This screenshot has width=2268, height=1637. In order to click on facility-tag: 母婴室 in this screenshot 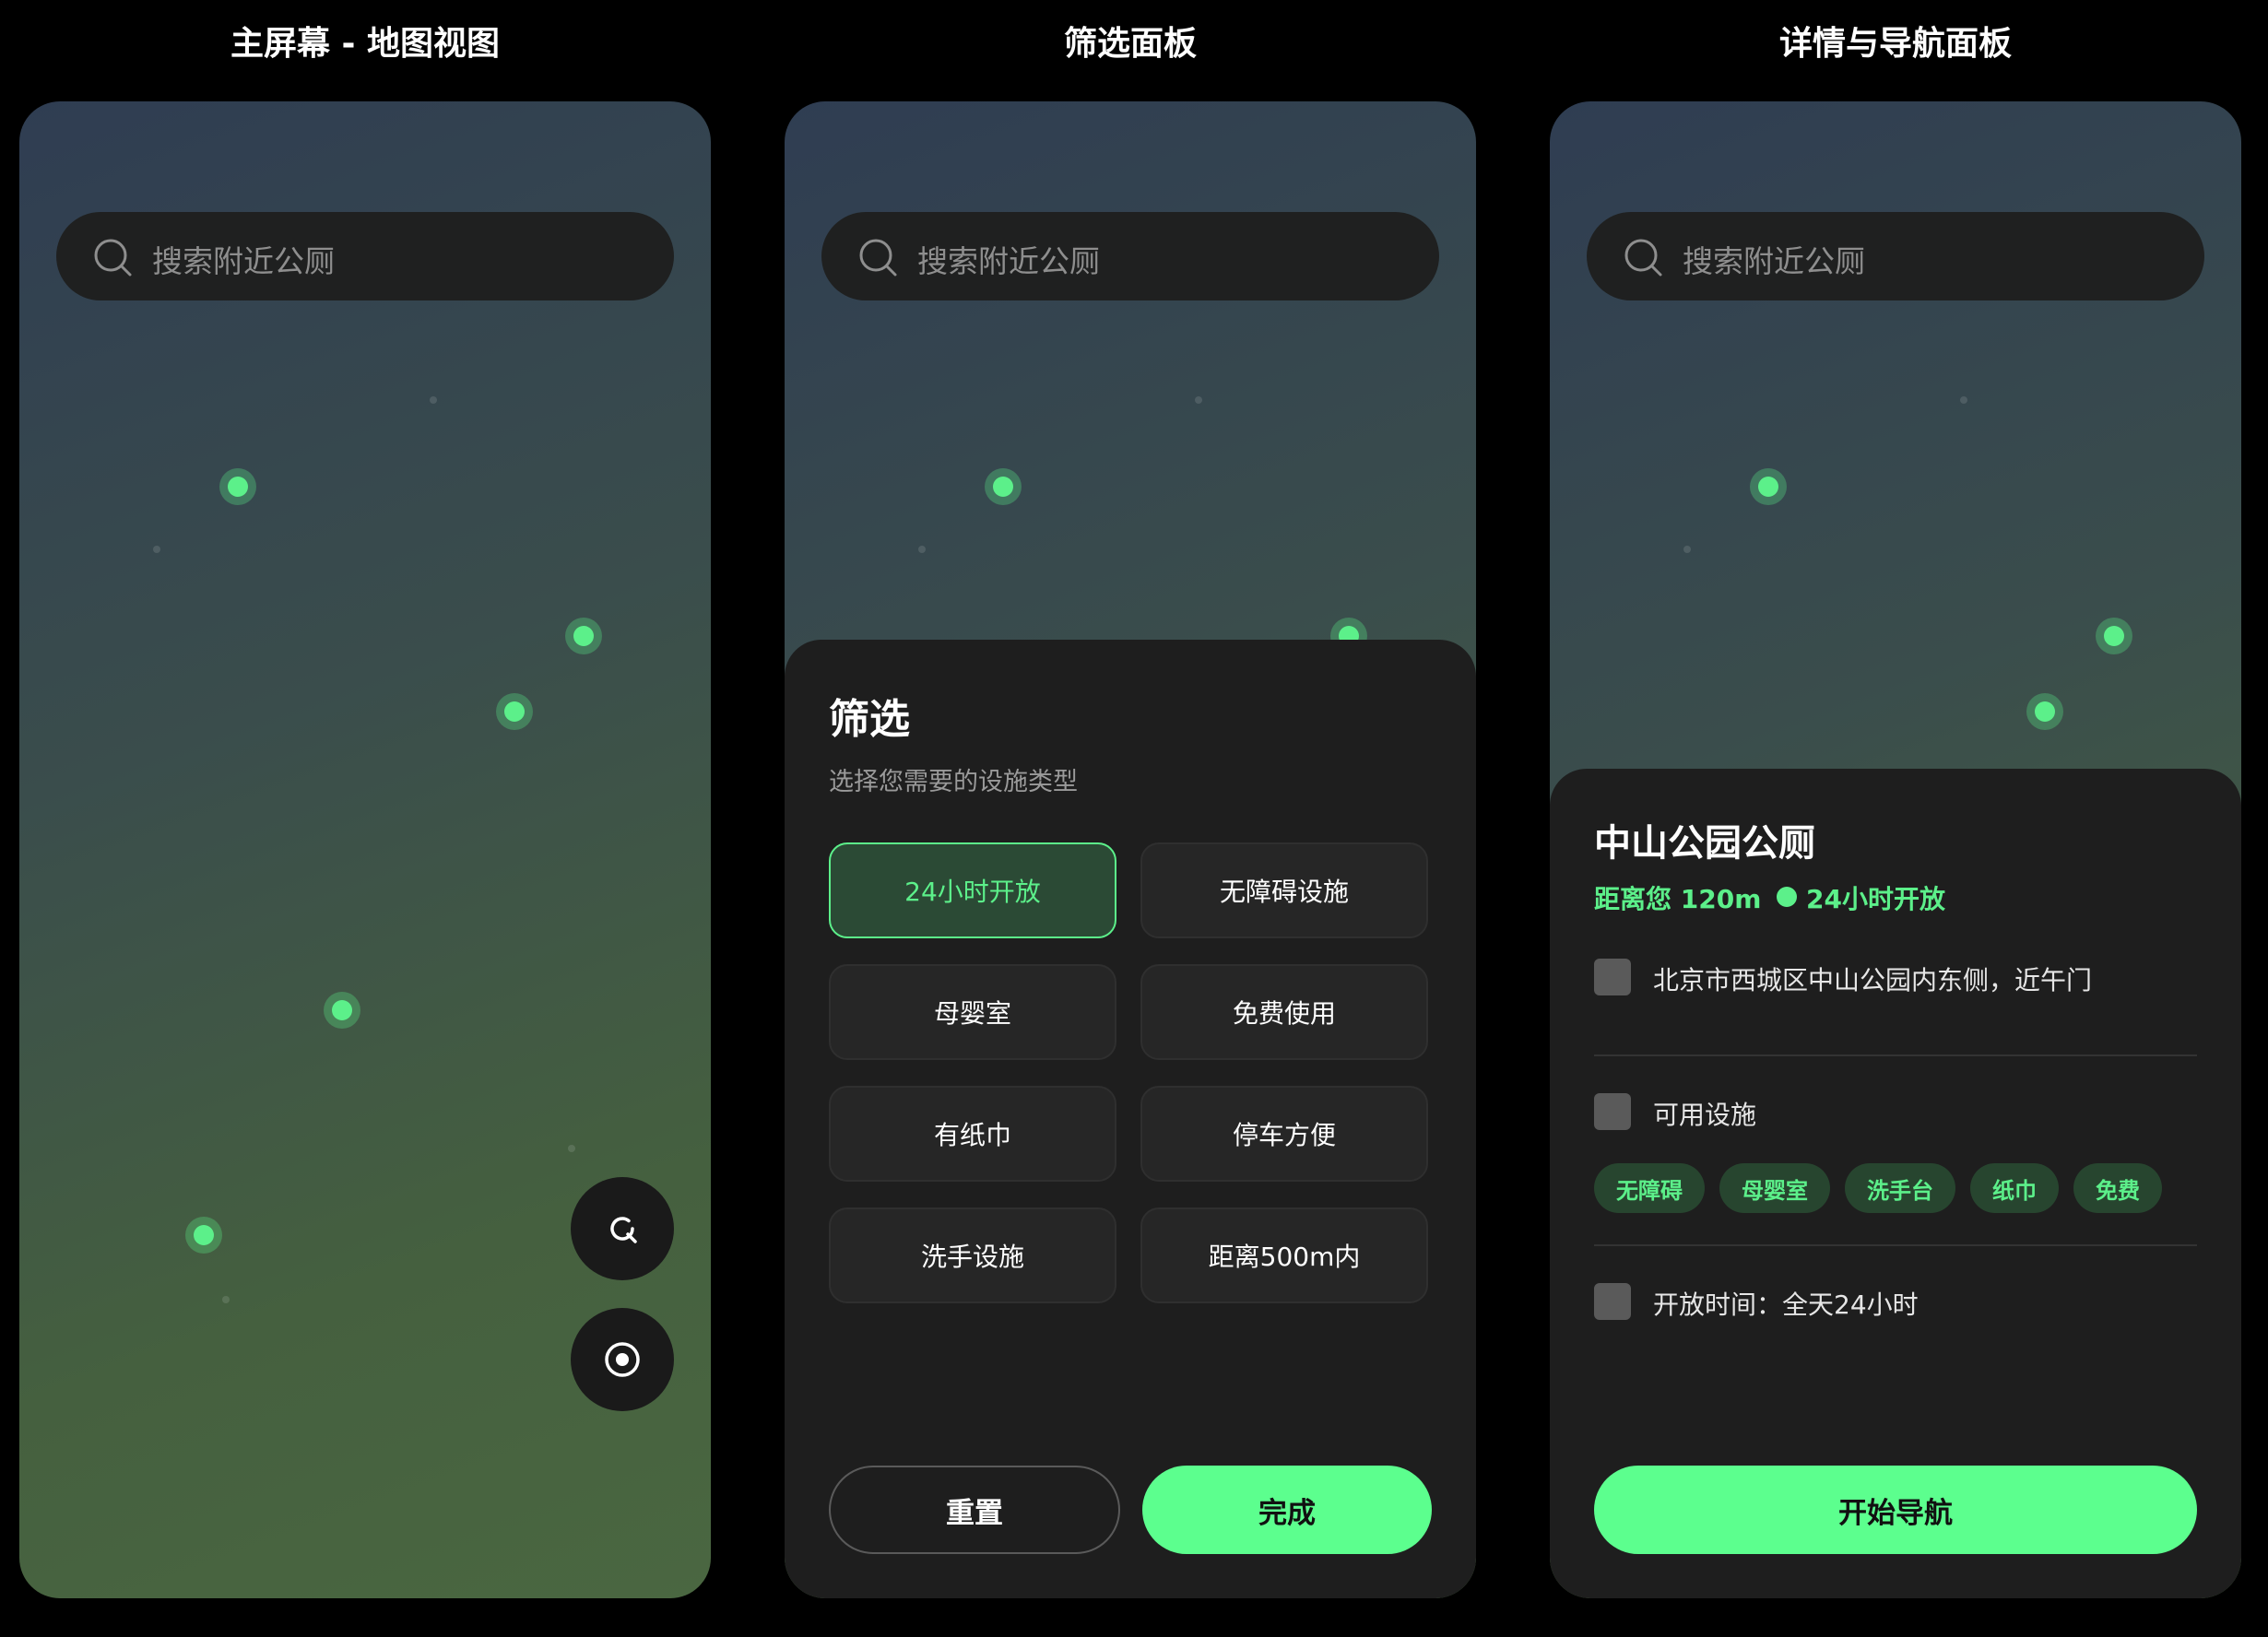, I will do `click(1774, 1188)`.